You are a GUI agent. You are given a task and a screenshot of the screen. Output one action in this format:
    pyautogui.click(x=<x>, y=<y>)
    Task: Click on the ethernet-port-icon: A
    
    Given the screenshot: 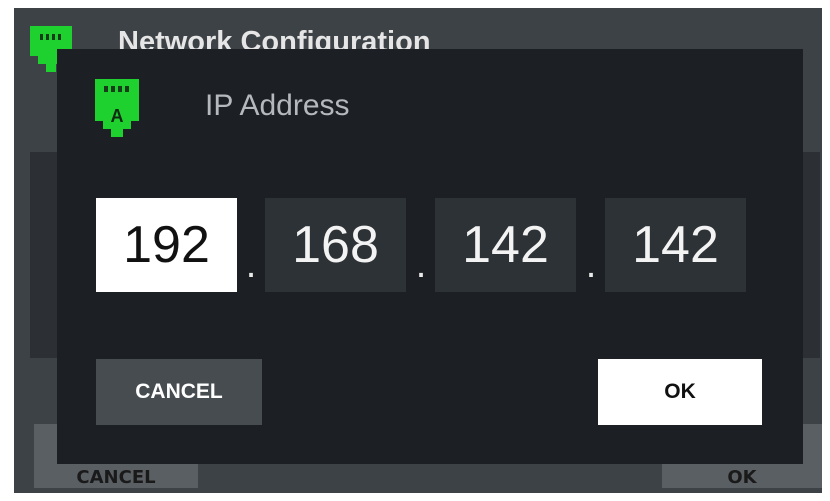 What is the action you would take?
    pyautogui.click(x=117, y=108)
    